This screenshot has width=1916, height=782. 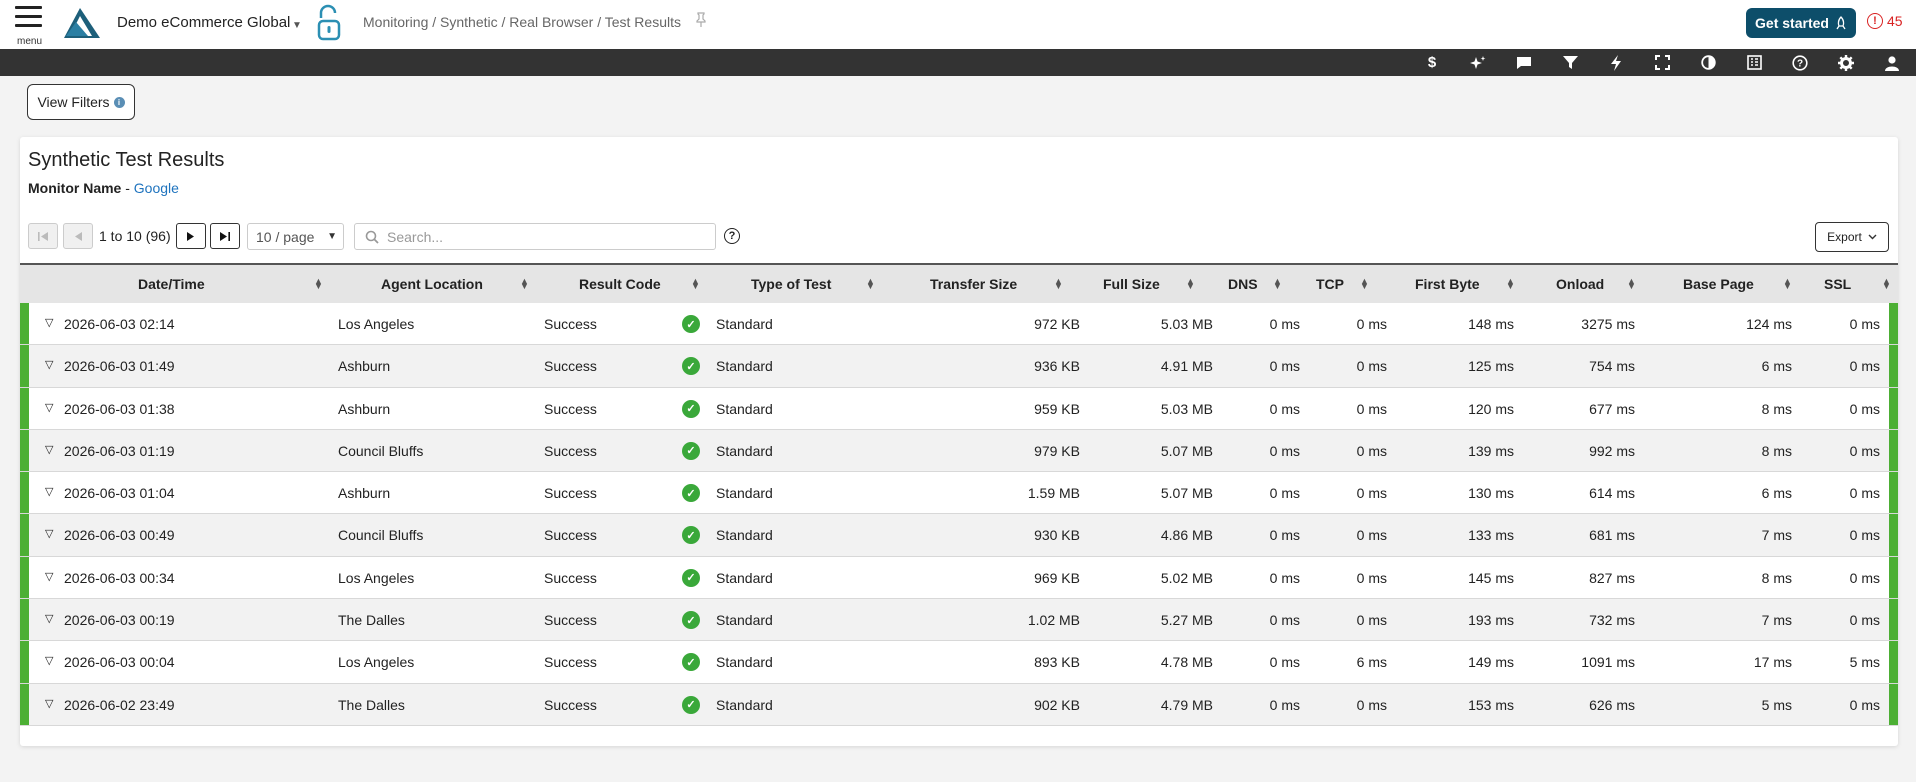 I want to click on column-header-tcp: TCP, so click(x=1330, y=284).